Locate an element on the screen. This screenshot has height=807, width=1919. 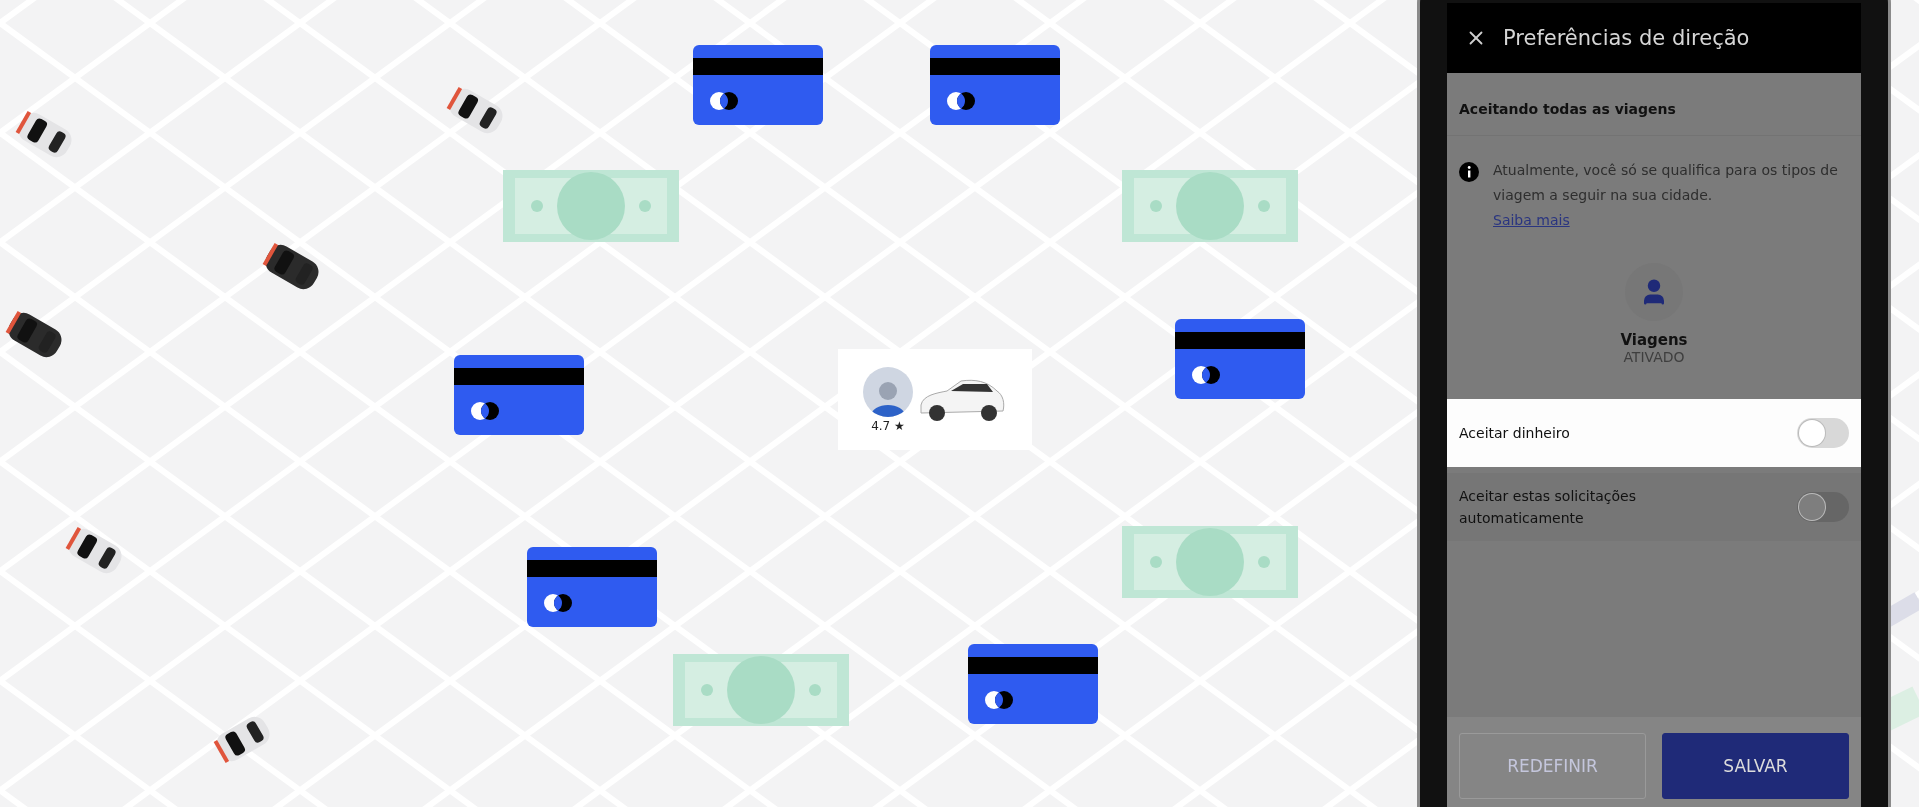
driver-rating: 4.7 ★ is located at coordinates (888, 425).